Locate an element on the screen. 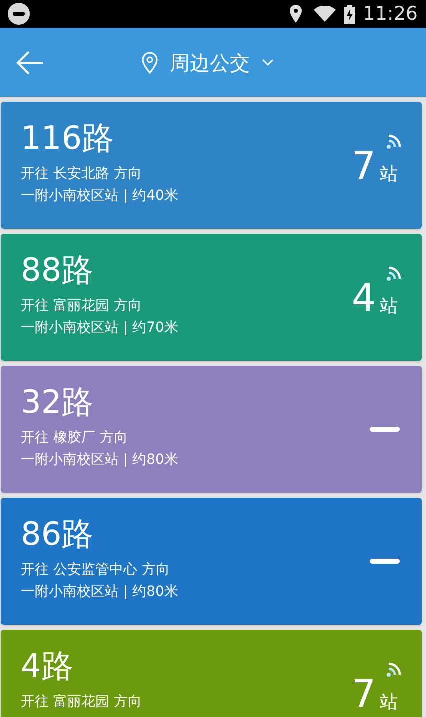 The image size is (426, 717). route-name: 88路 is located at coordinates (58, 270).